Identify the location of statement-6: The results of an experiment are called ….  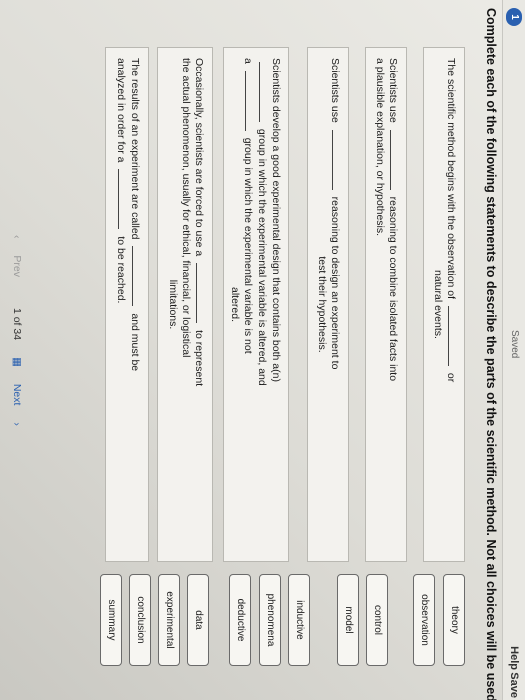
(127, 304).